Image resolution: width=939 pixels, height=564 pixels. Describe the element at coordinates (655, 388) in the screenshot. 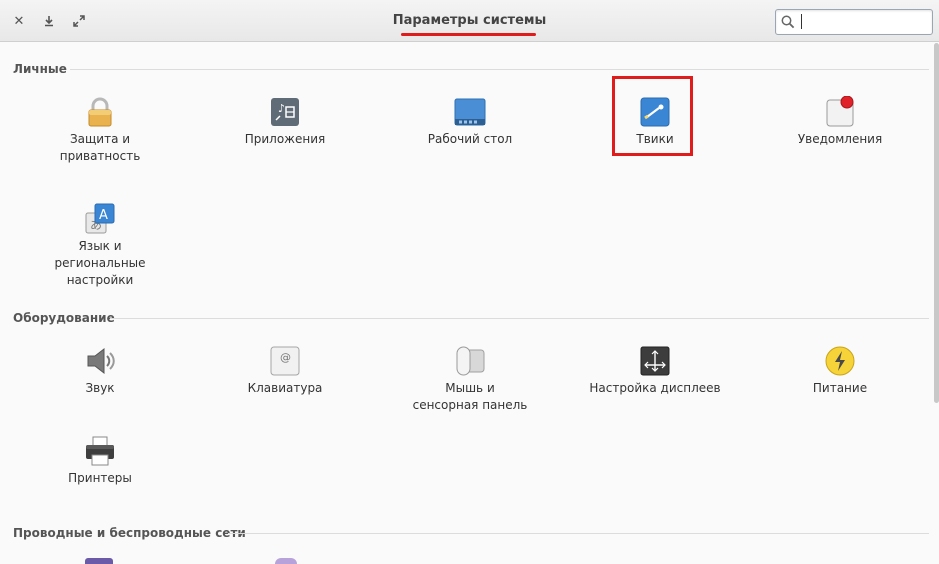

I see `item-label: Настройка дисплеев` at that location.